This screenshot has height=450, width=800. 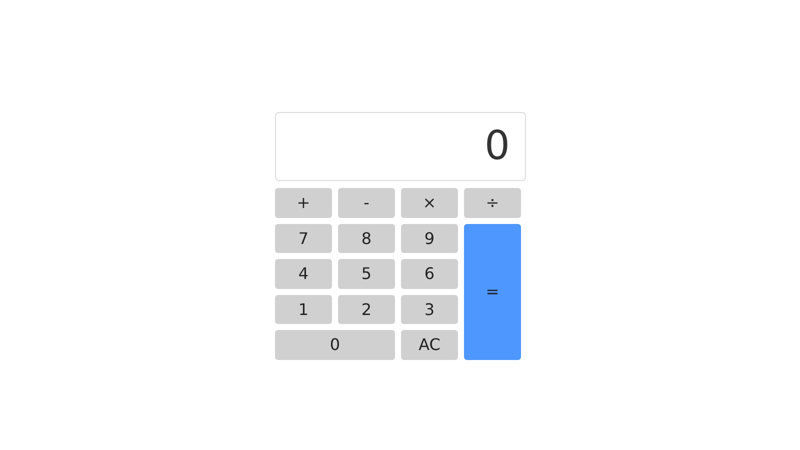 I want to click on digit-key: 6, so click(x=429, y=273).